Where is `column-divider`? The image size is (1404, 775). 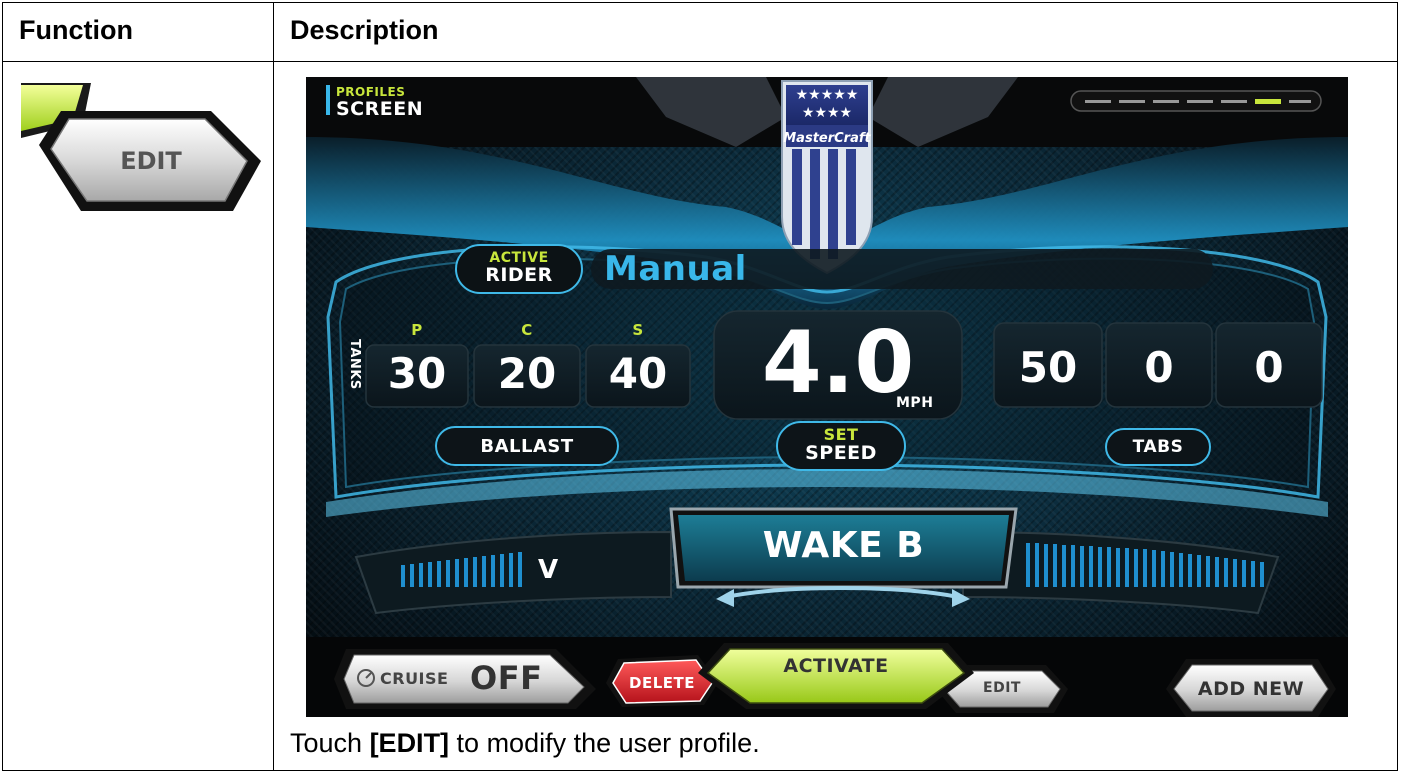 column-divider is located at coordinates (273, 386).